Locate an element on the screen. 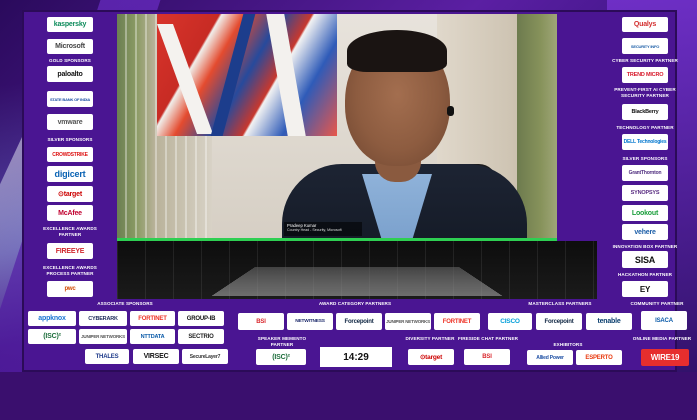 The height and width of the screenshot is (420, 697). speaker-memento-label: SPEAKER MEMENTO PARTNER is located at coordinates (282, 341).